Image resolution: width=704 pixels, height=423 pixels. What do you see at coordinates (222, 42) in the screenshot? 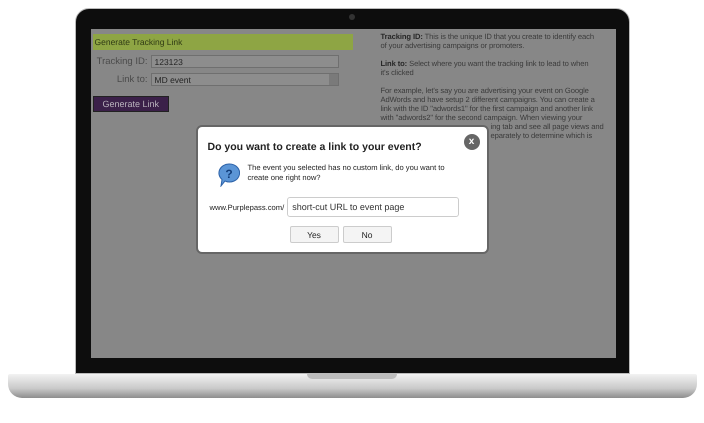
I see `section-header: Generate Tracking Link` at bounding box center [222, 42].